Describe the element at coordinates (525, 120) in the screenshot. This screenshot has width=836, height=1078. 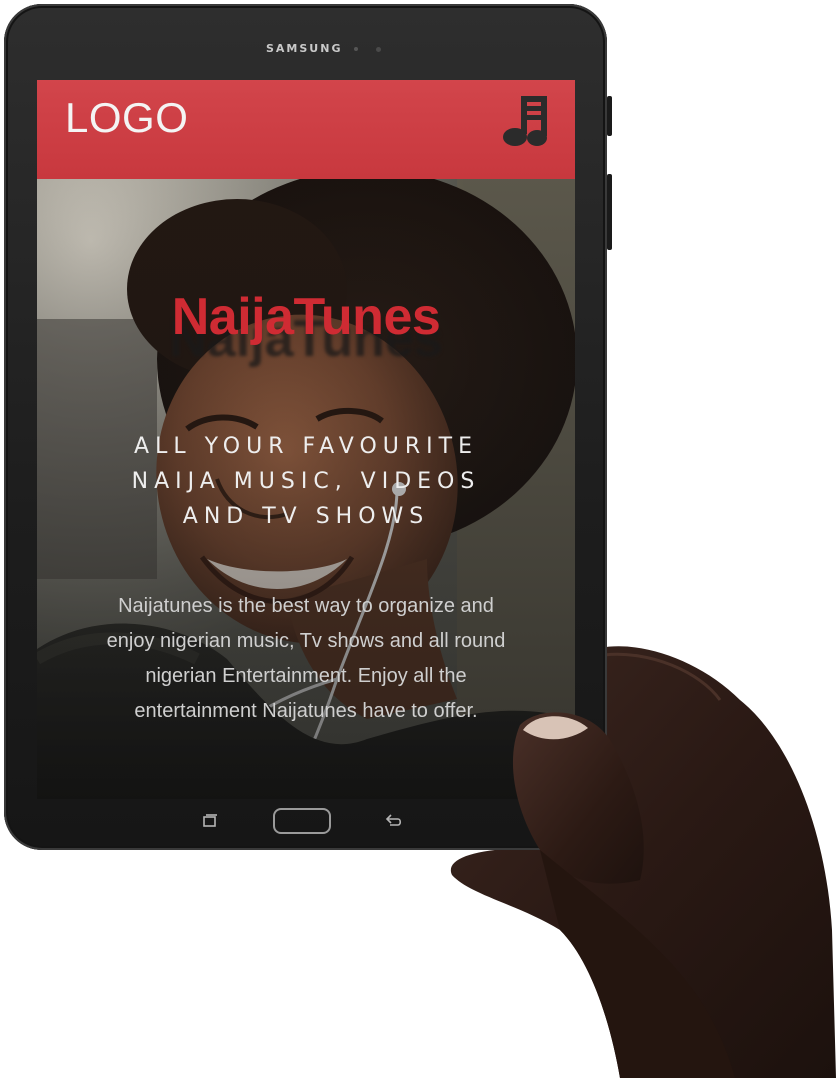
I see `music-note-icon` at that location.